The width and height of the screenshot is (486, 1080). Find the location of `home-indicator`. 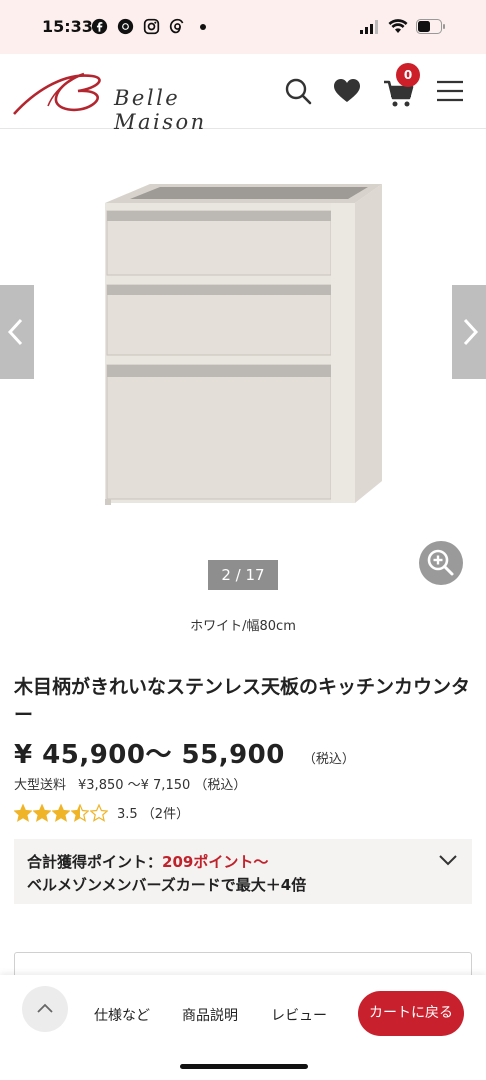

home-indicator is located at coordinates (244, 1066).